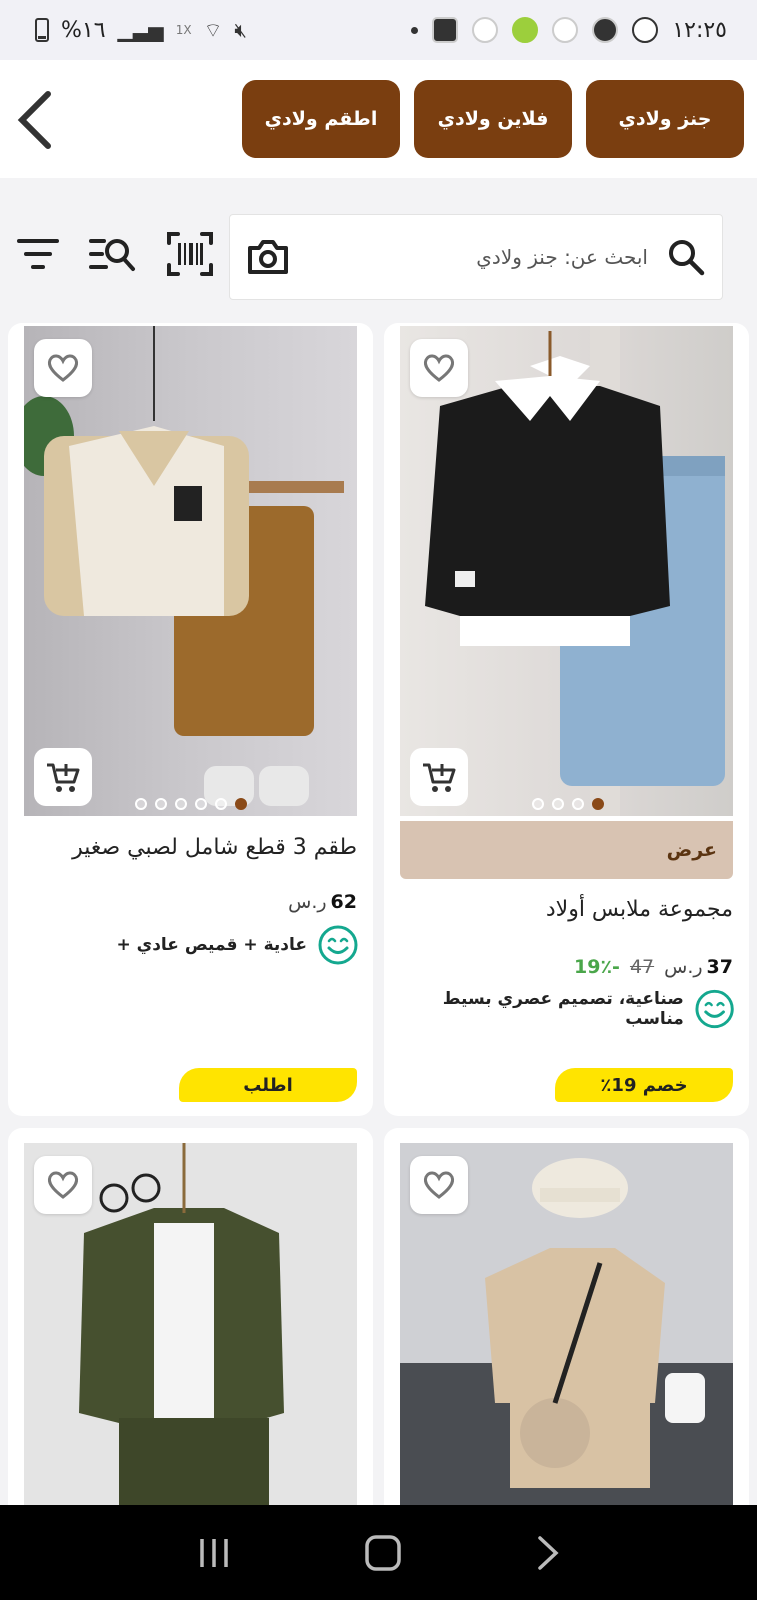 The width and height of the screenshot is (757, 1600). What do you see at coordinates (665, 119) in the screenshot?
I see `category-pill: جنز ولادي` at bounding box center [665, 119].